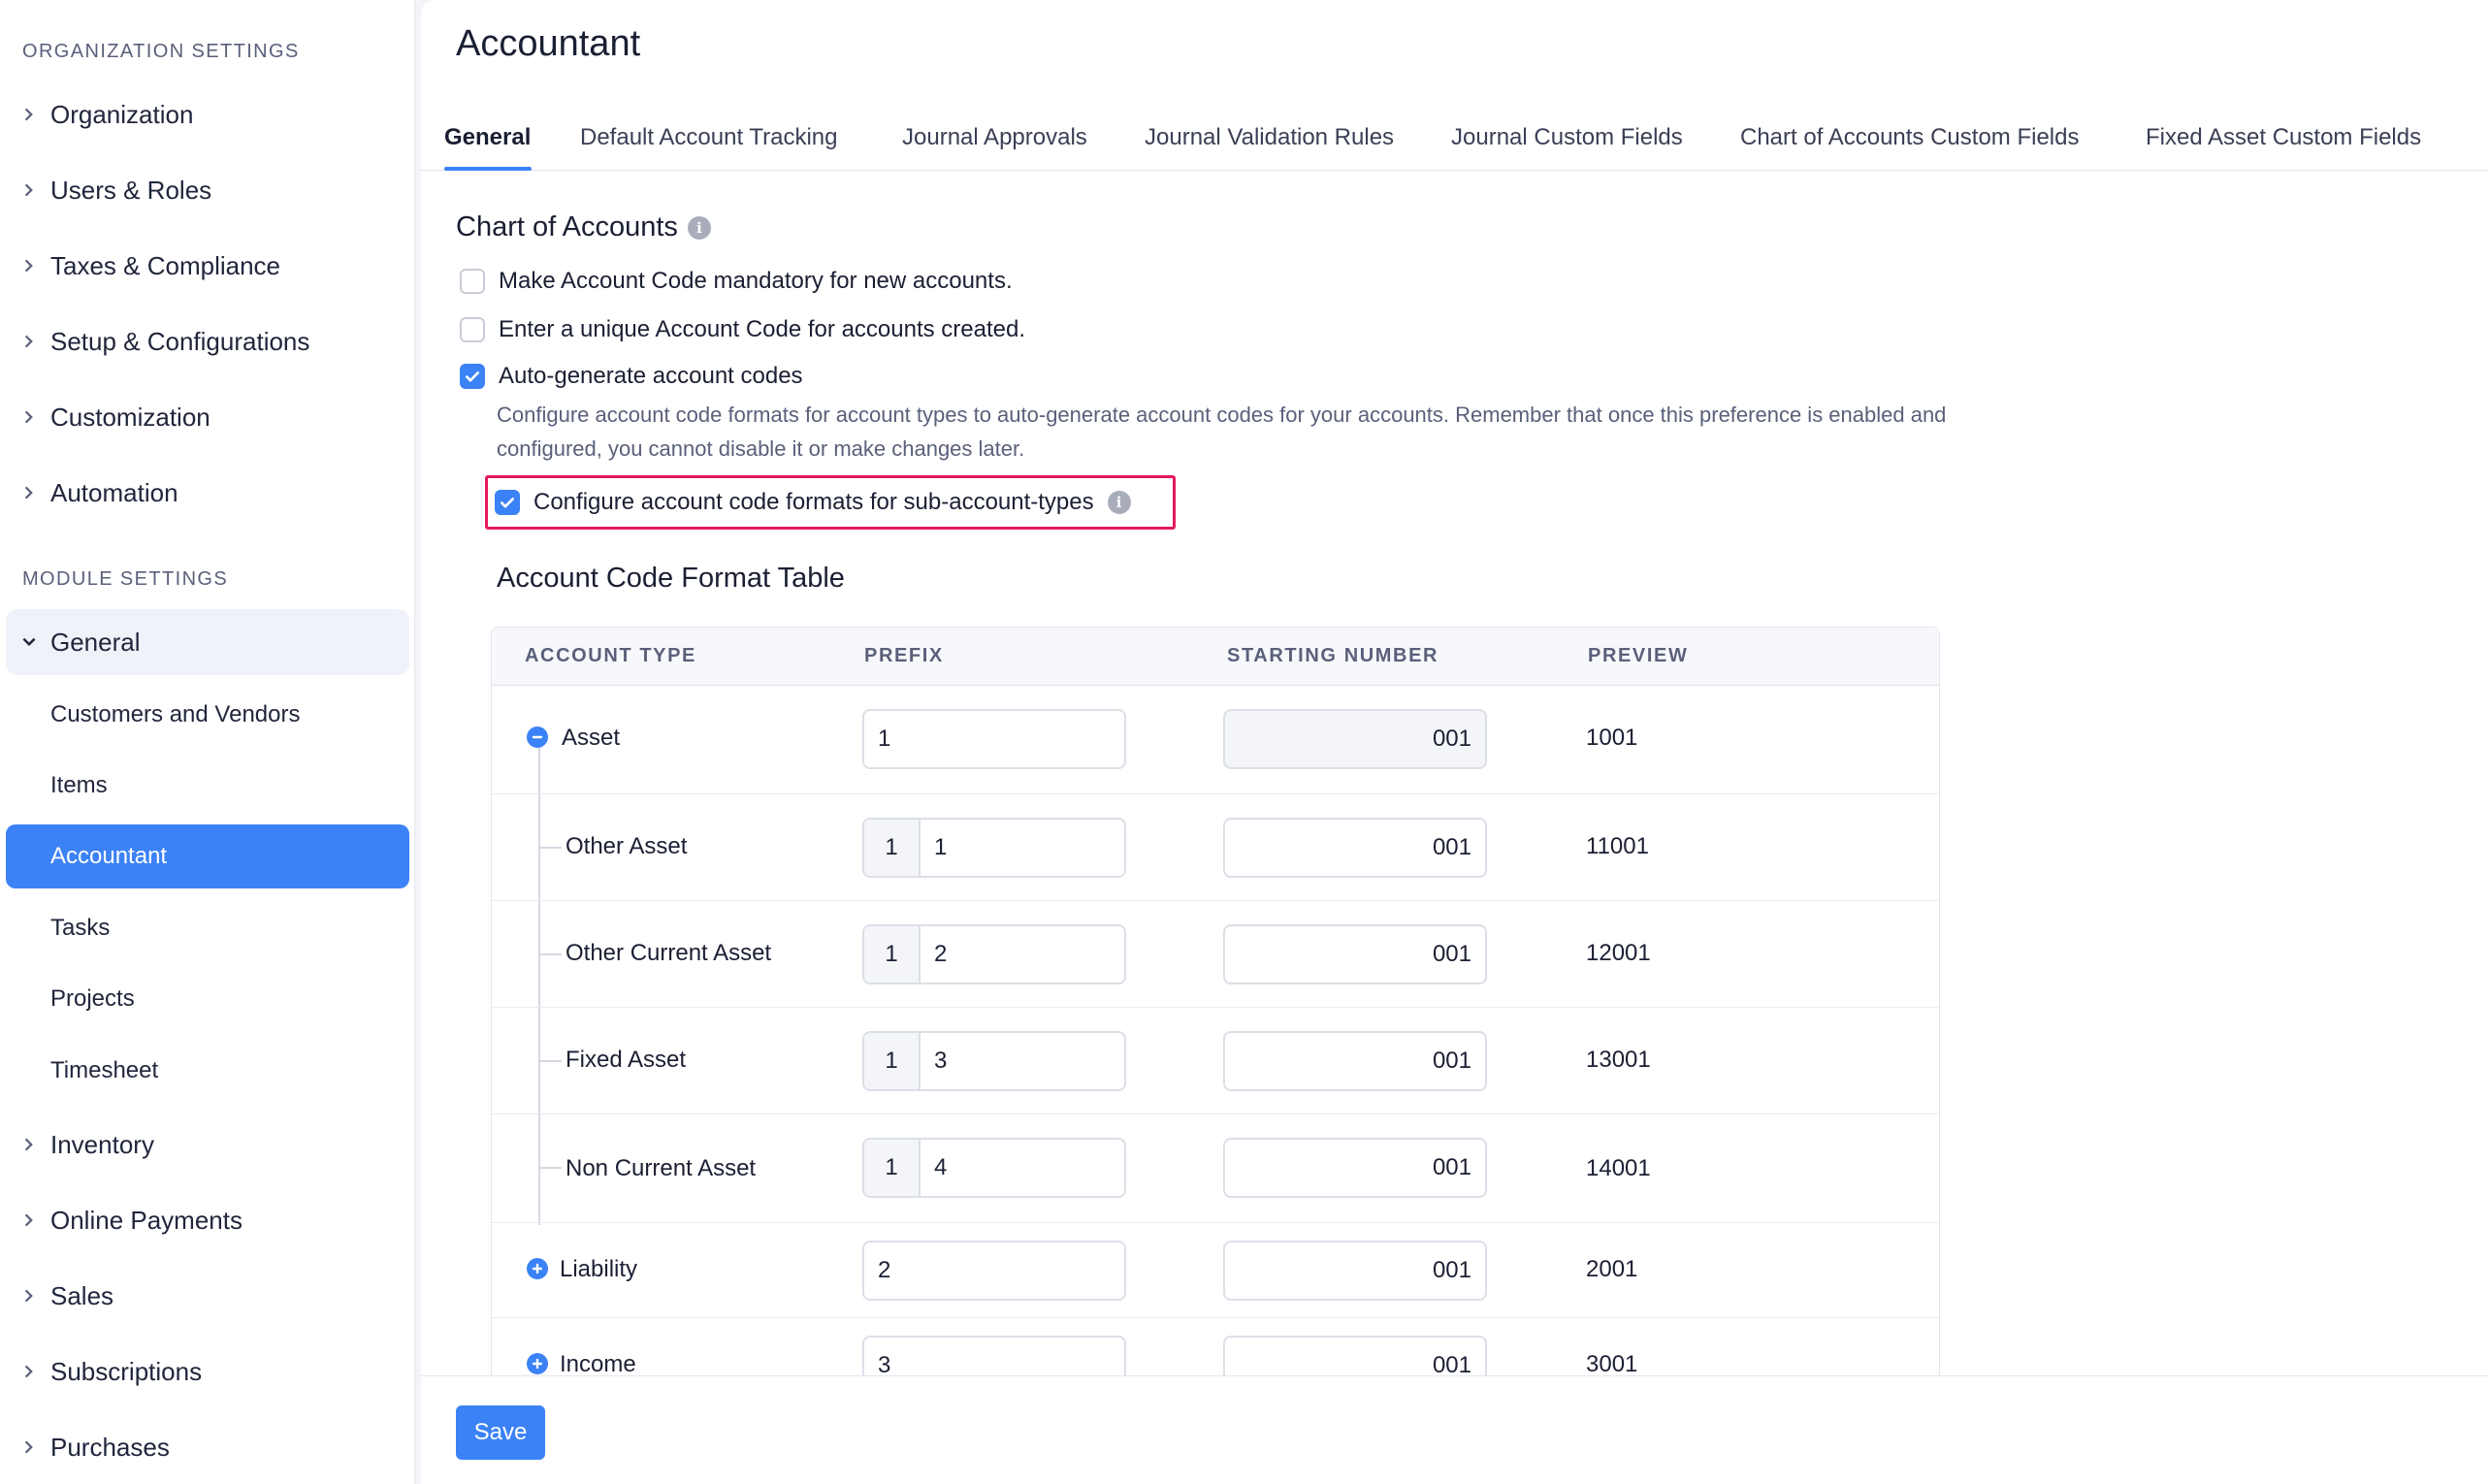 The image size is (2489, 1484). I want to click on tab-coa-custom-fields: Chart of Accounts Custom Fields, so click(1910, 137).